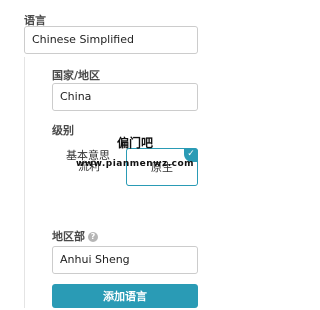 The width and height of the screenshot is (320, 310). I want to click on level-label: 级别, so click(63, 130).